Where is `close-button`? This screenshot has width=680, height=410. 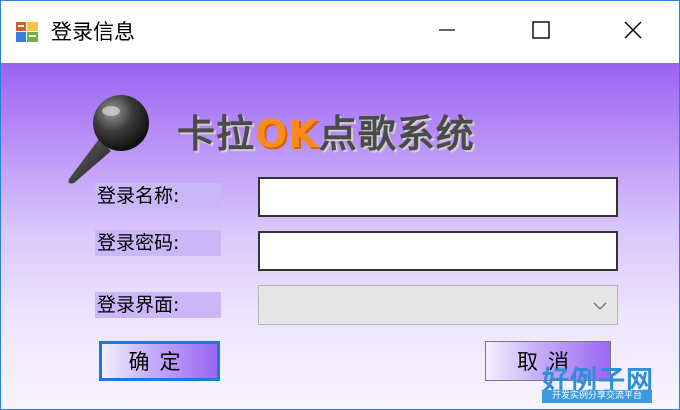
close-button is located at coordinates (633, 32).